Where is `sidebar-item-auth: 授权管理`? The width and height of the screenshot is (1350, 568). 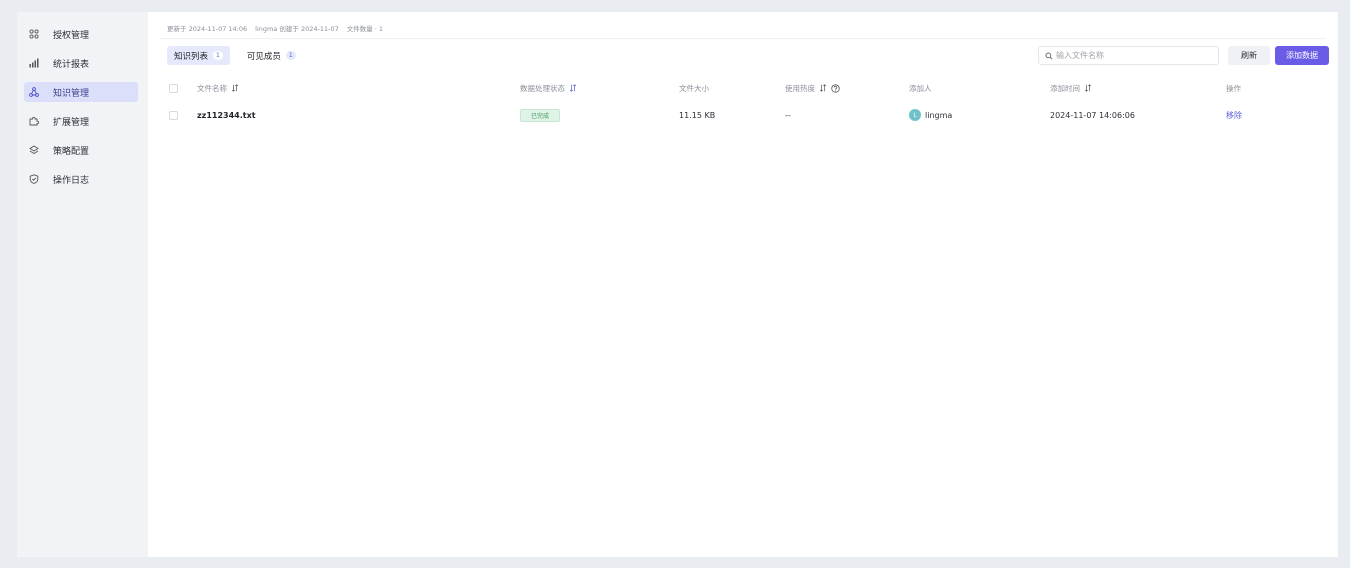 sidebar-item-auth: 授权管理 is located at coordinates (81, 34).